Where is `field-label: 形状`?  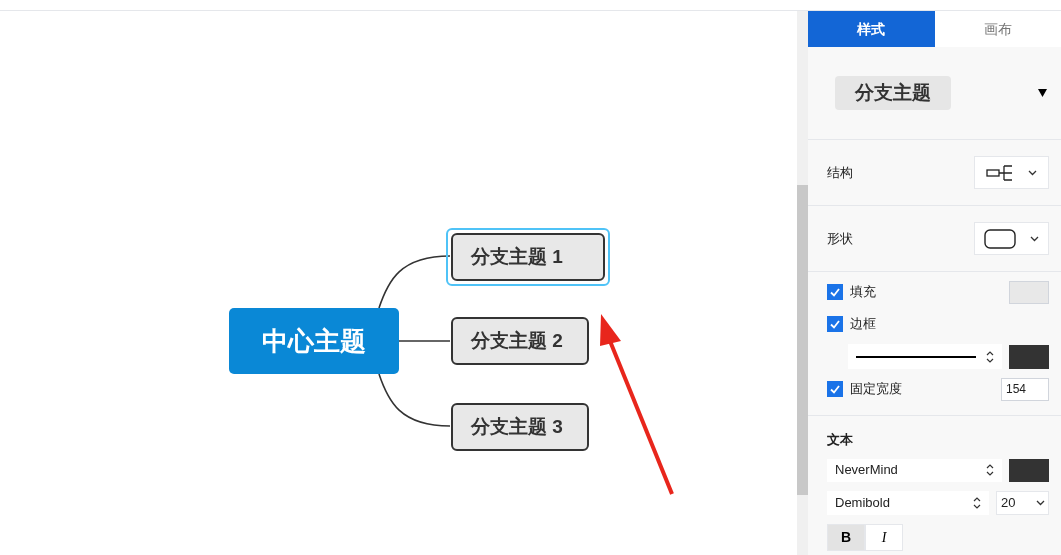 field-label: 形状 is located at coordinates (840, 238).